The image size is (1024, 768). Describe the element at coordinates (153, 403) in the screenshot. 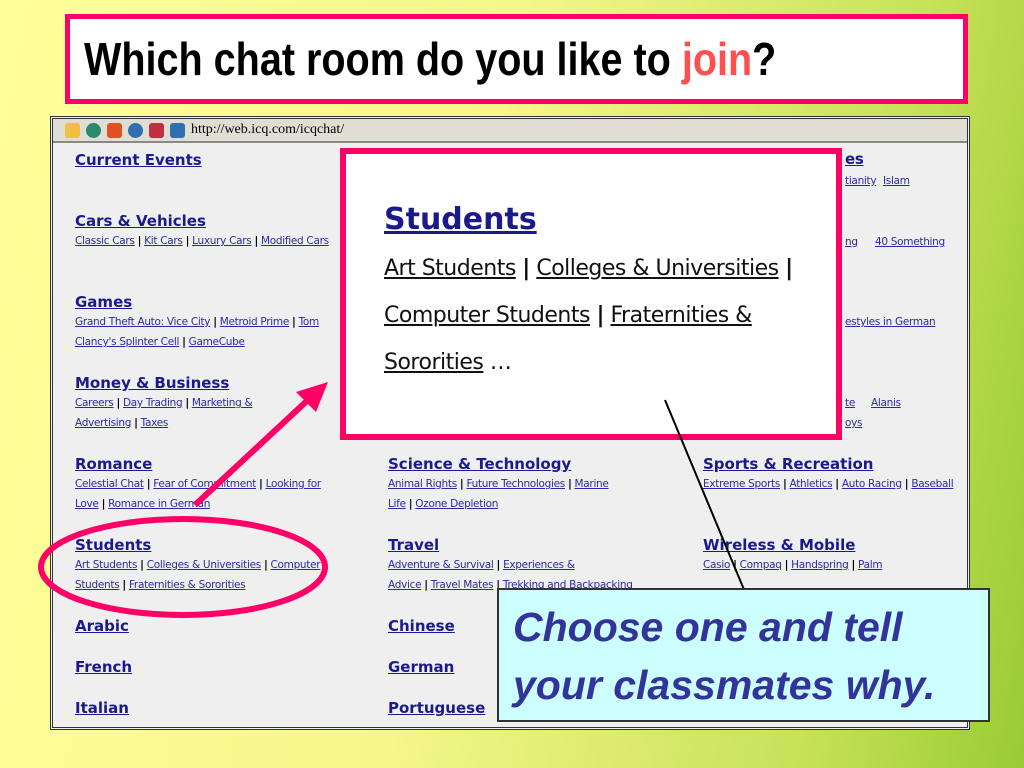

I see `sublink: Day Trading` at that location.